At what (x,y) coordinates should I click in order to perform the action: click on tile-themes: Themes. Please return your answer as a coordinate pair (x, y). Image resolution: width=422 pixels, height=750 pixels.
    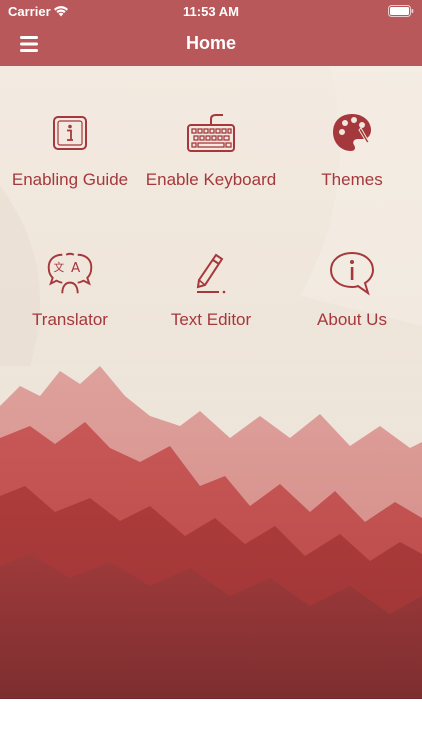
    Looking at the image, I should click on (352, 131).